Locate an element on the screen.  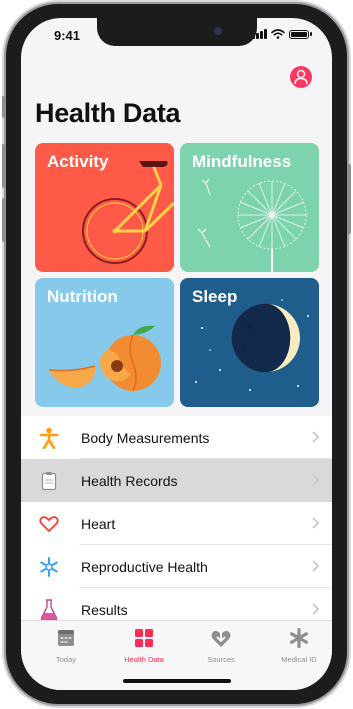
tab-today: Today is located at coordinates (66, 645).